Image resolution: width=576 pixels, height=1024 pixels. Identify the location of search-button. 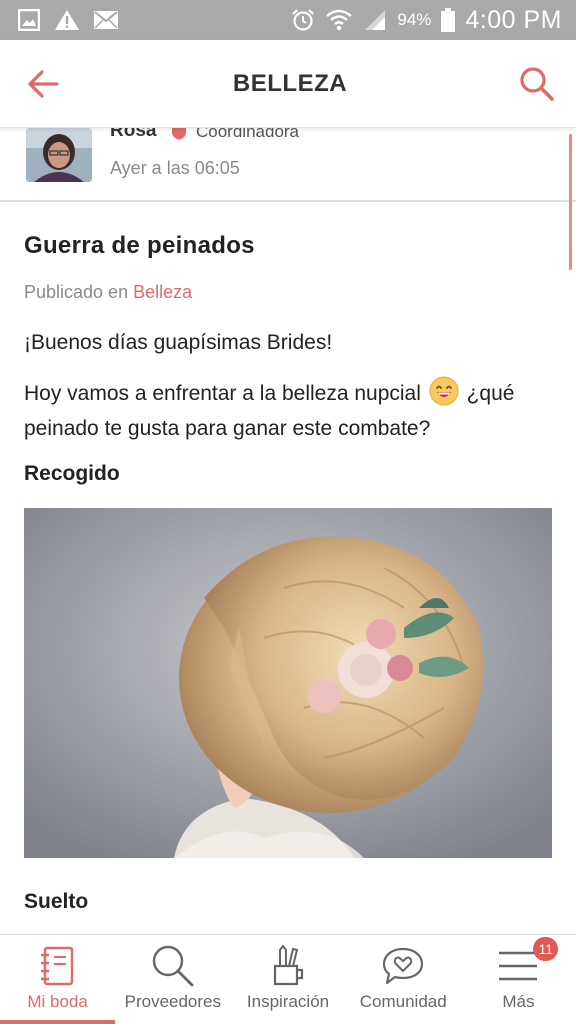
(537, 84).